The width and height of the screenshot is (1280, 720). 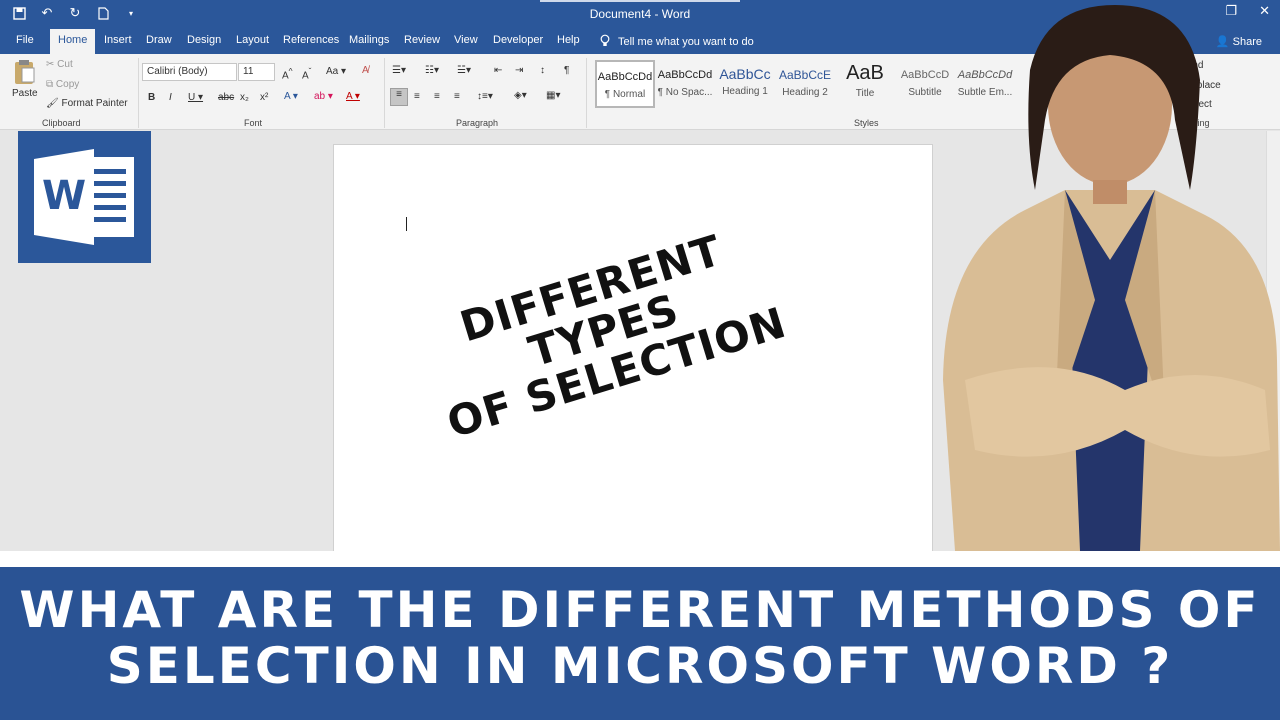 I want to click on align-center-icon: ≡, so click(x=417, y=96).